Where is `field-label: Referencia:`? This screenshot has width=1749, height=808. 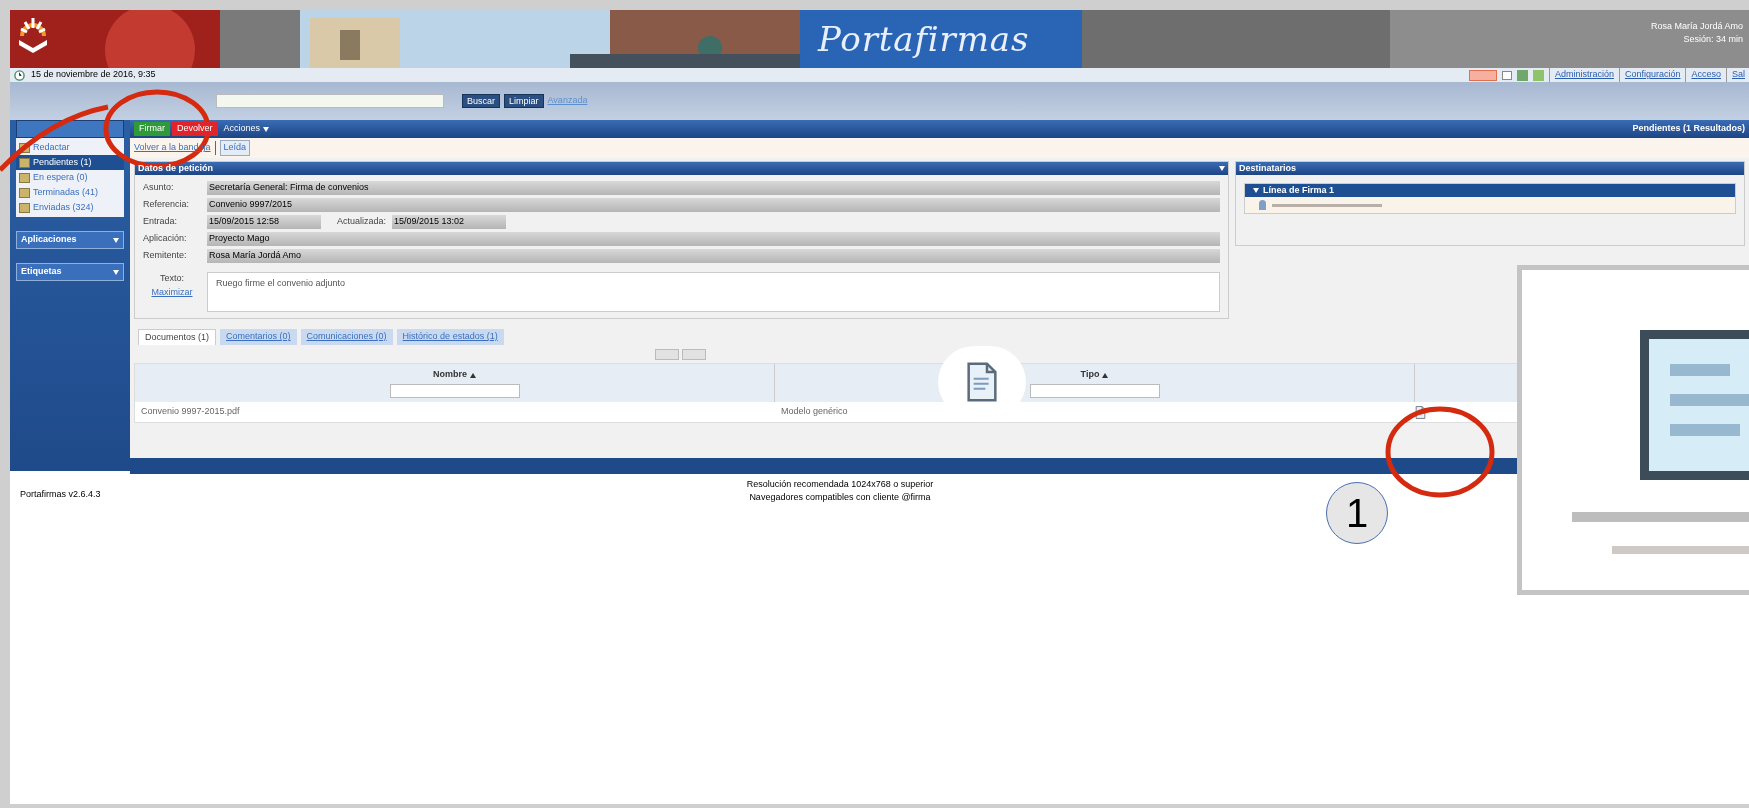
field-label: Referencia: is located at coordinates (167, 205).